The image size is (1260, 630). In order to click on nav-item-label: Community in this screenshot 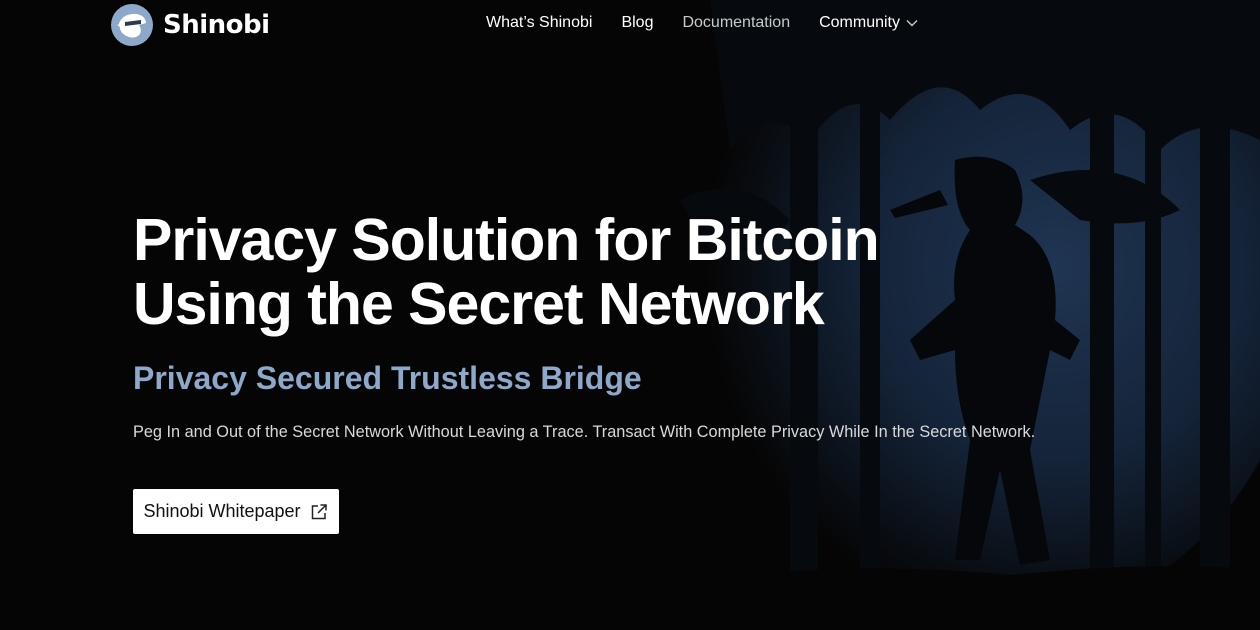, I will do `click(859, 22)`.